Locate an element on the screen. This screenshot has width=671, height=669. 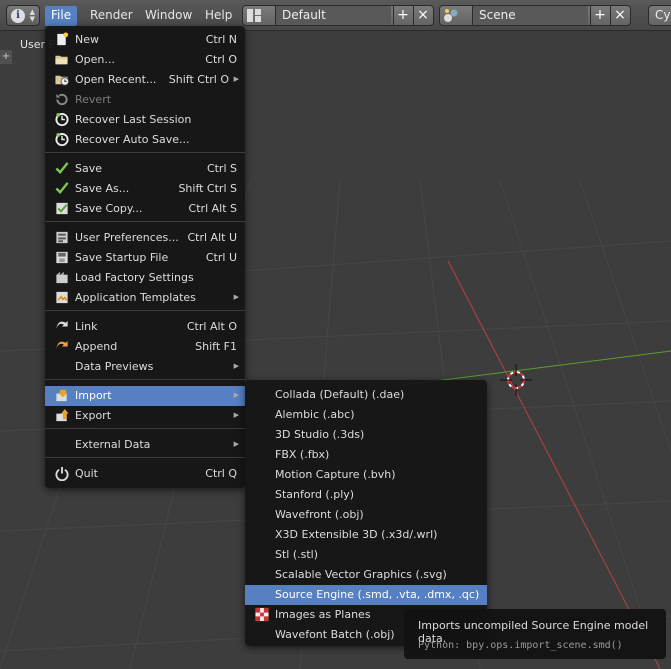
menu-item-label: Quit is located at coordinates (86, 473).